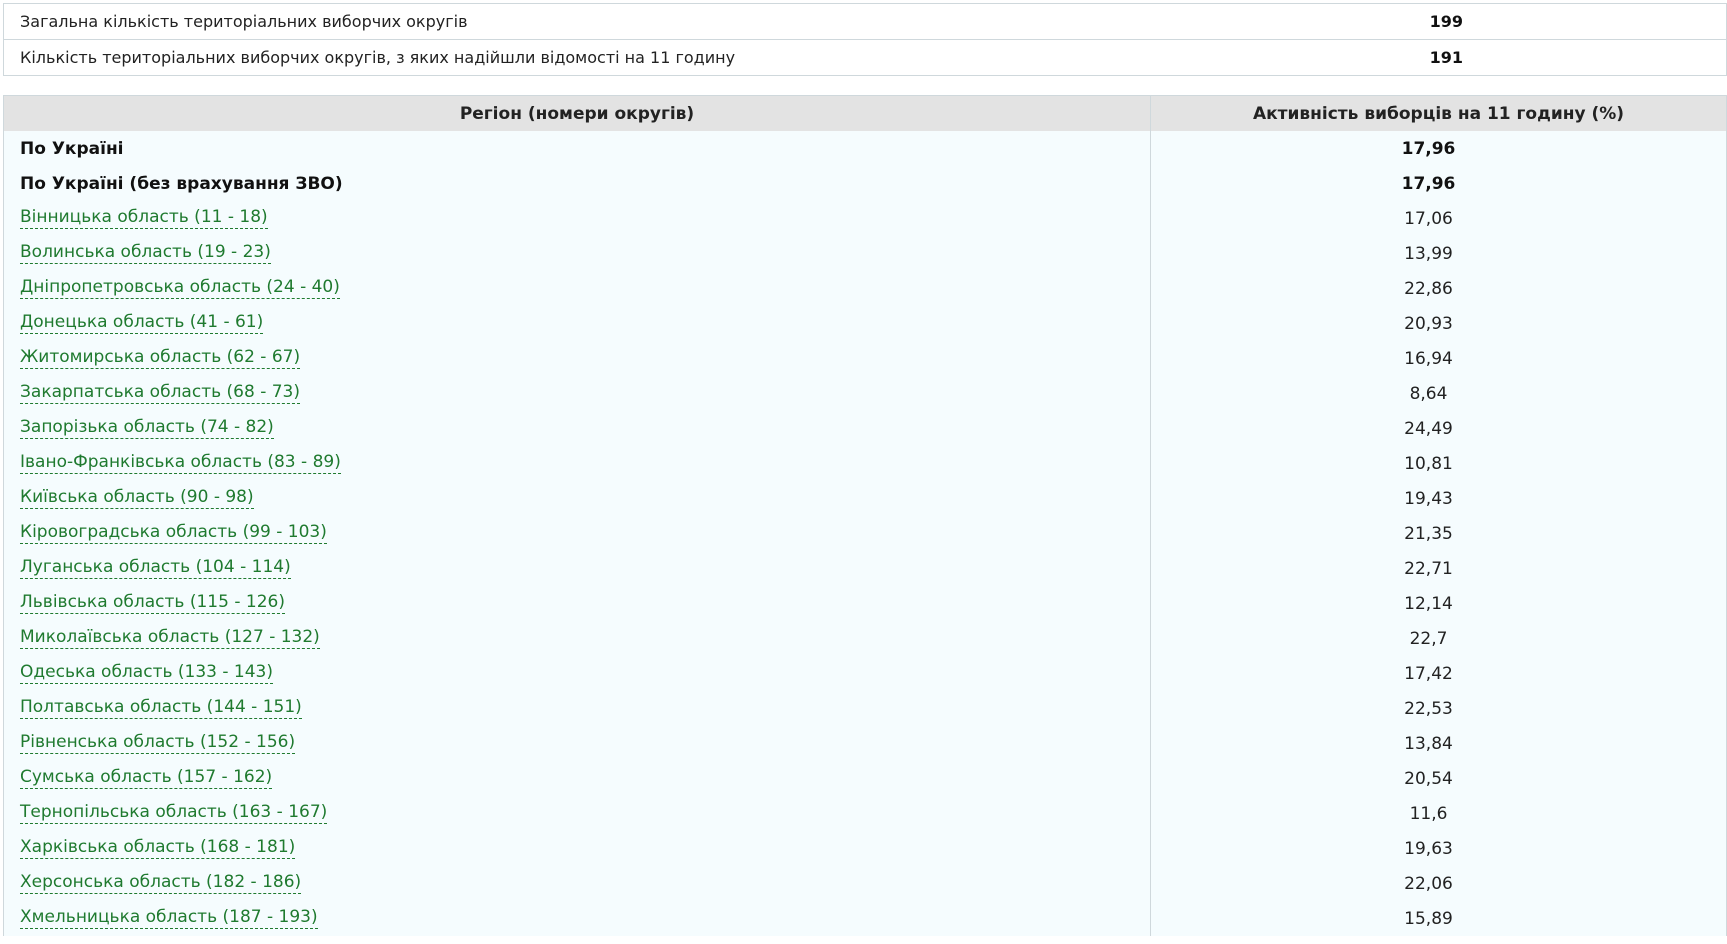 This screenshot has height=944, width=1727. I want to click on activity-cell: 20,93, so click(1428, 323).